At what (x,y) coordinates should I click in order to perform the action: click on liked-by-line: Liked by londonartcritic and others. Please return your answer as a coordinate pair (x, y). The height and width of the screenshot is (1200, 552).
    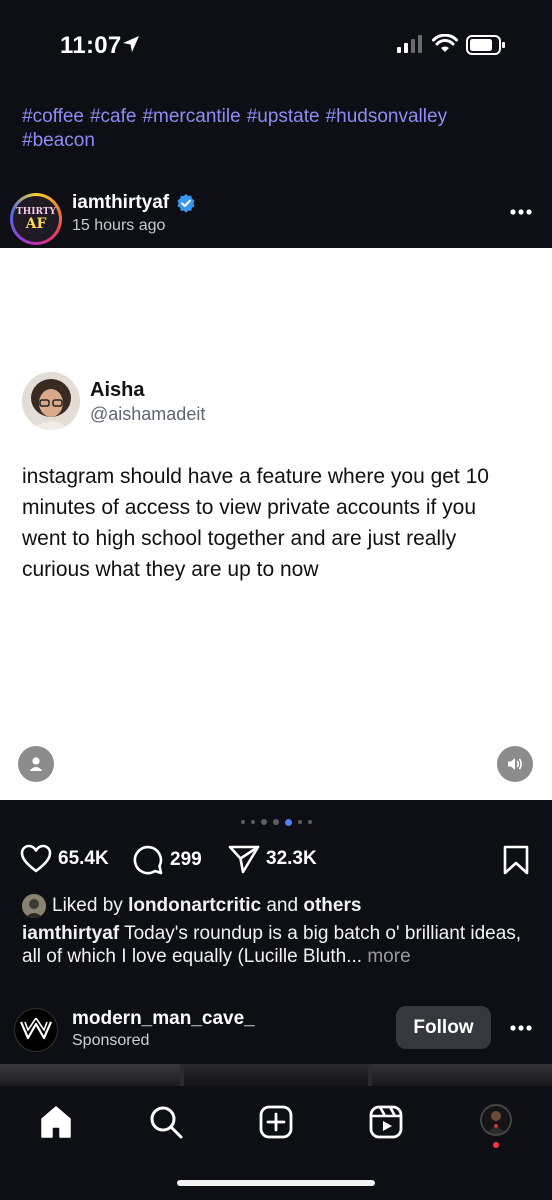
    Looking at the image, I should click on (191, 906).